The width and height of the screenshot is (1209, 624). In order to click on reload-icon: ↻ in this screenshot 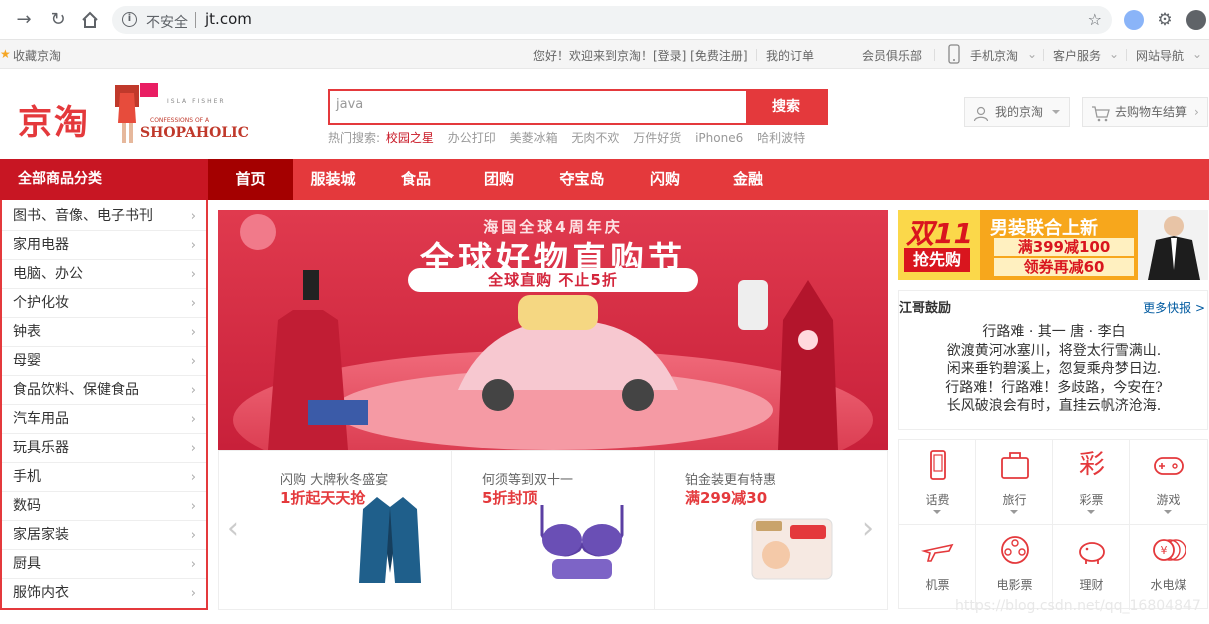, I will do `click(58, 20)`.